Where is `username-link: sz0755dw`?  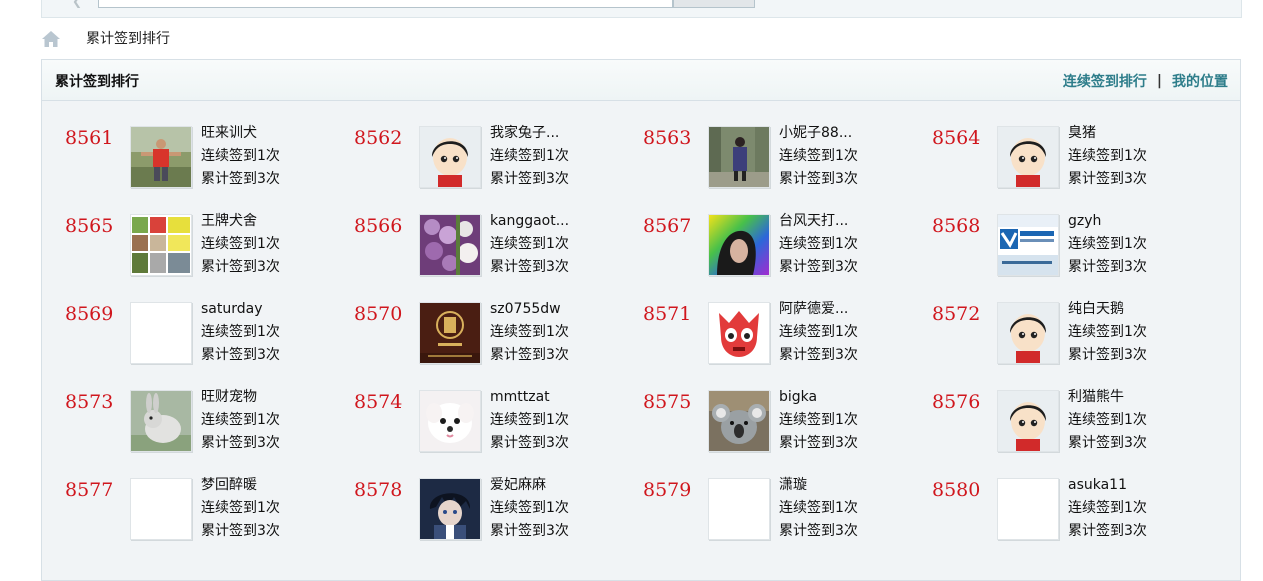
username-link: sz0755dw is located at coordinates (529, 309).